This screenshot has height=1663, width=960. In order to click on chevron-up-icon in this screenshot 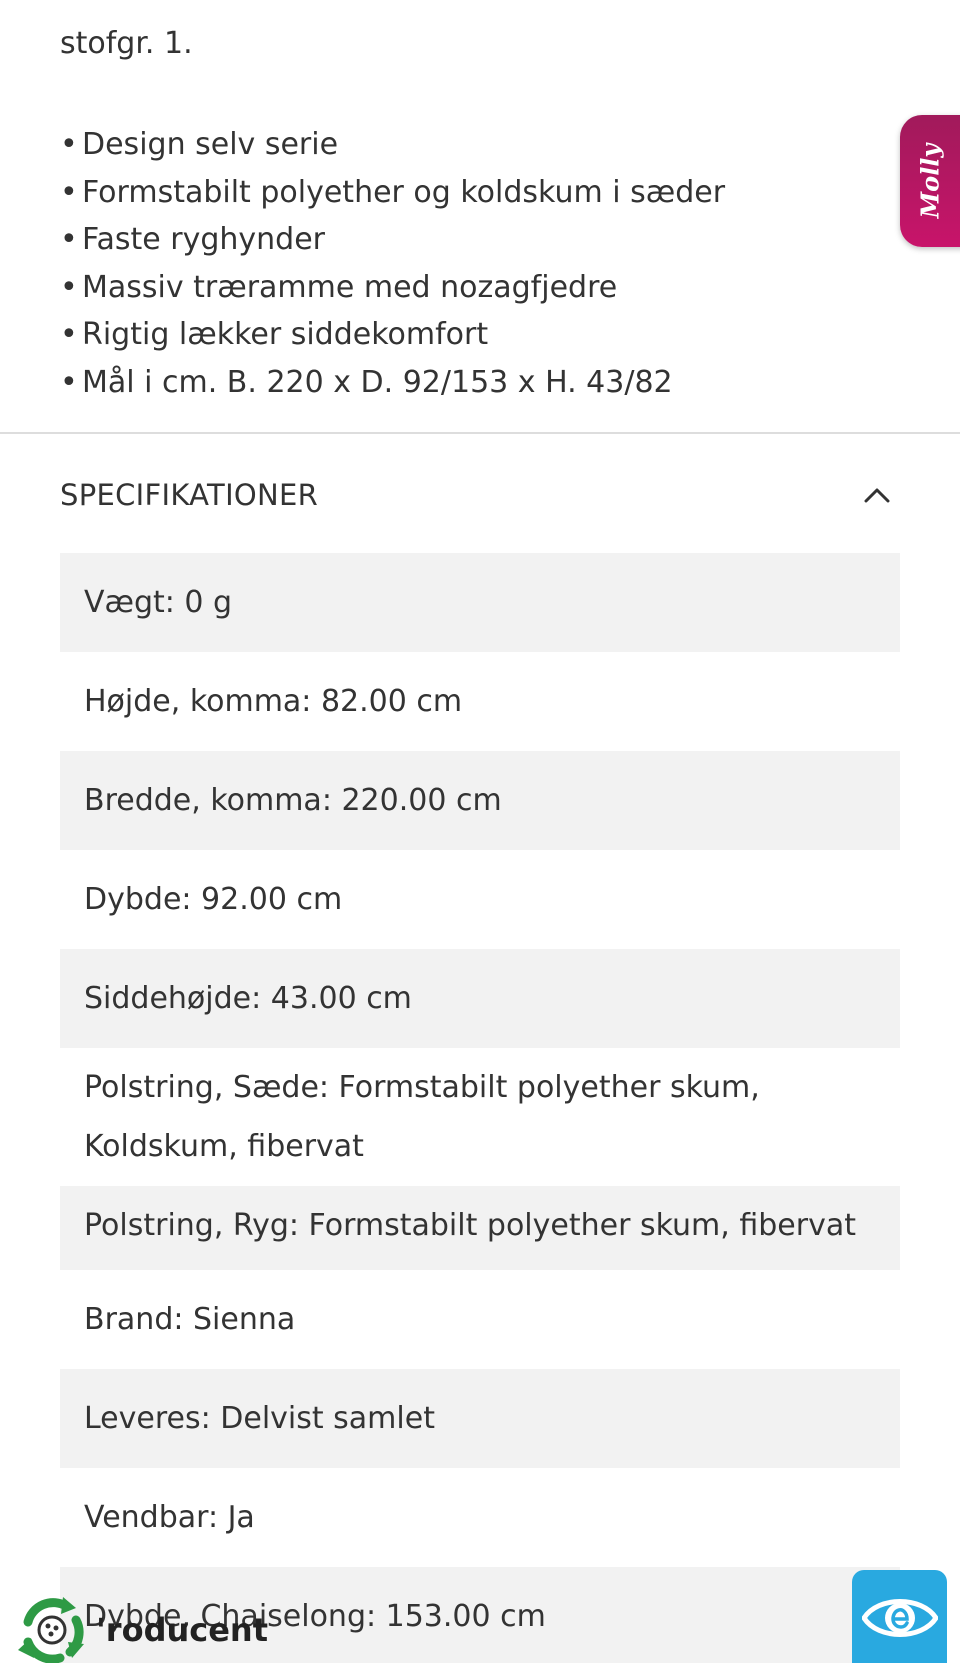, I will do `click(877, 495)`.